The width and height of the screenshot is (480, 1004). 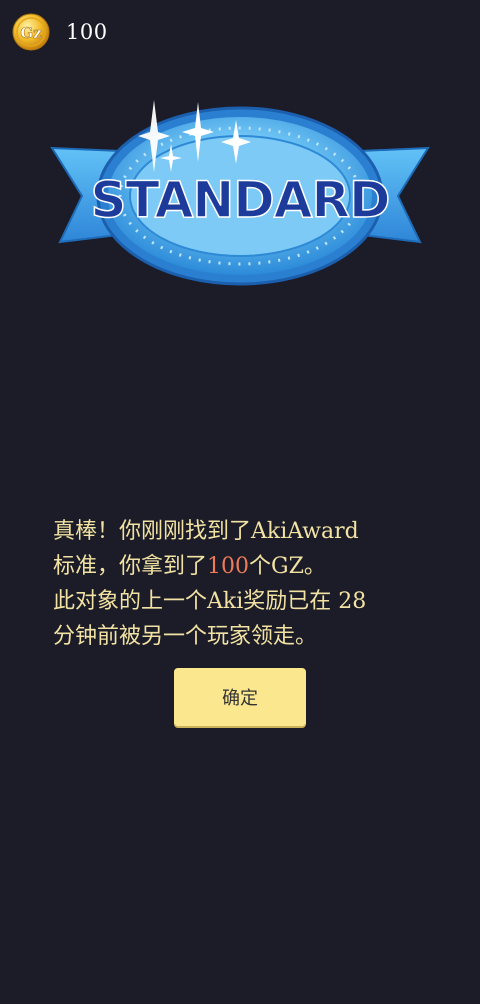 I want to click on coin-balance: 100, so click(x=87, y=32).